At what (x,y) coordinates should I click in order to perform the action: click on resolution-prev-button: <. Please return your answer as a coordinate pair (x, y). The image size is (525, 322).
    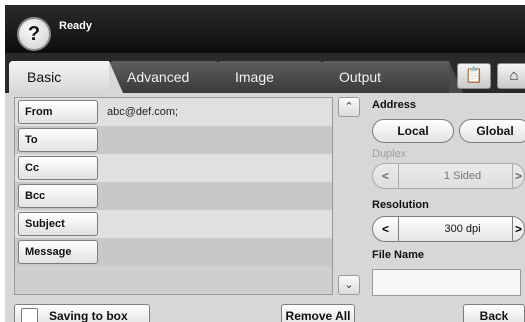
    Looking at the image, I should click on (386, 229).